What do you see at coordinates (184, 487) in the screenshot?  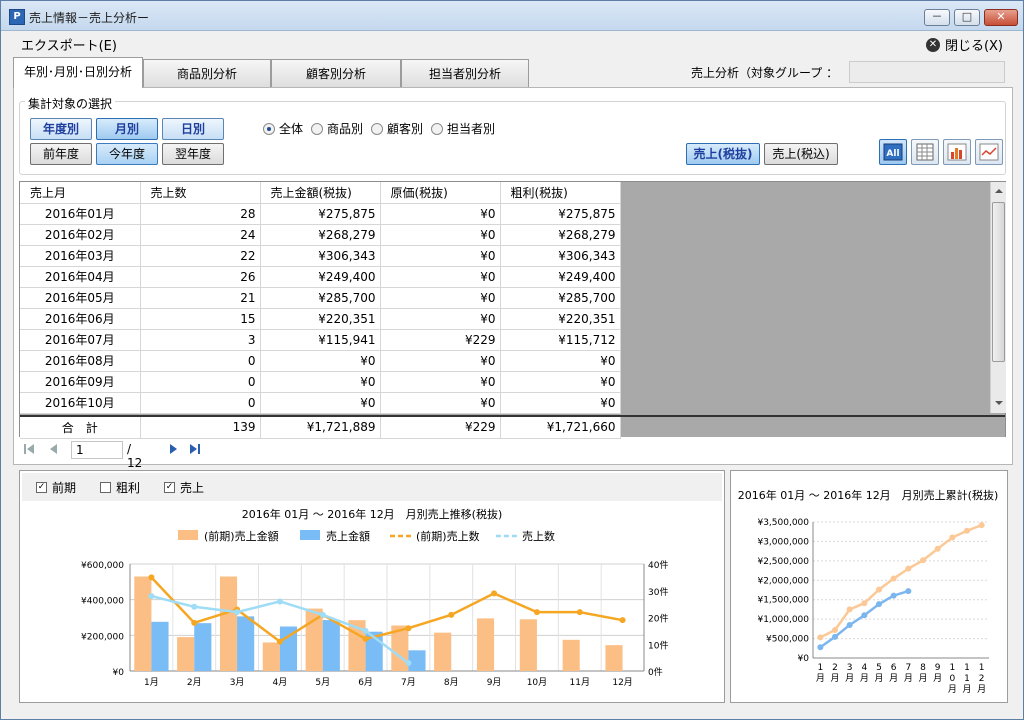 I see `check-sales: ✓ 売上` at bounding box center [184, 487].